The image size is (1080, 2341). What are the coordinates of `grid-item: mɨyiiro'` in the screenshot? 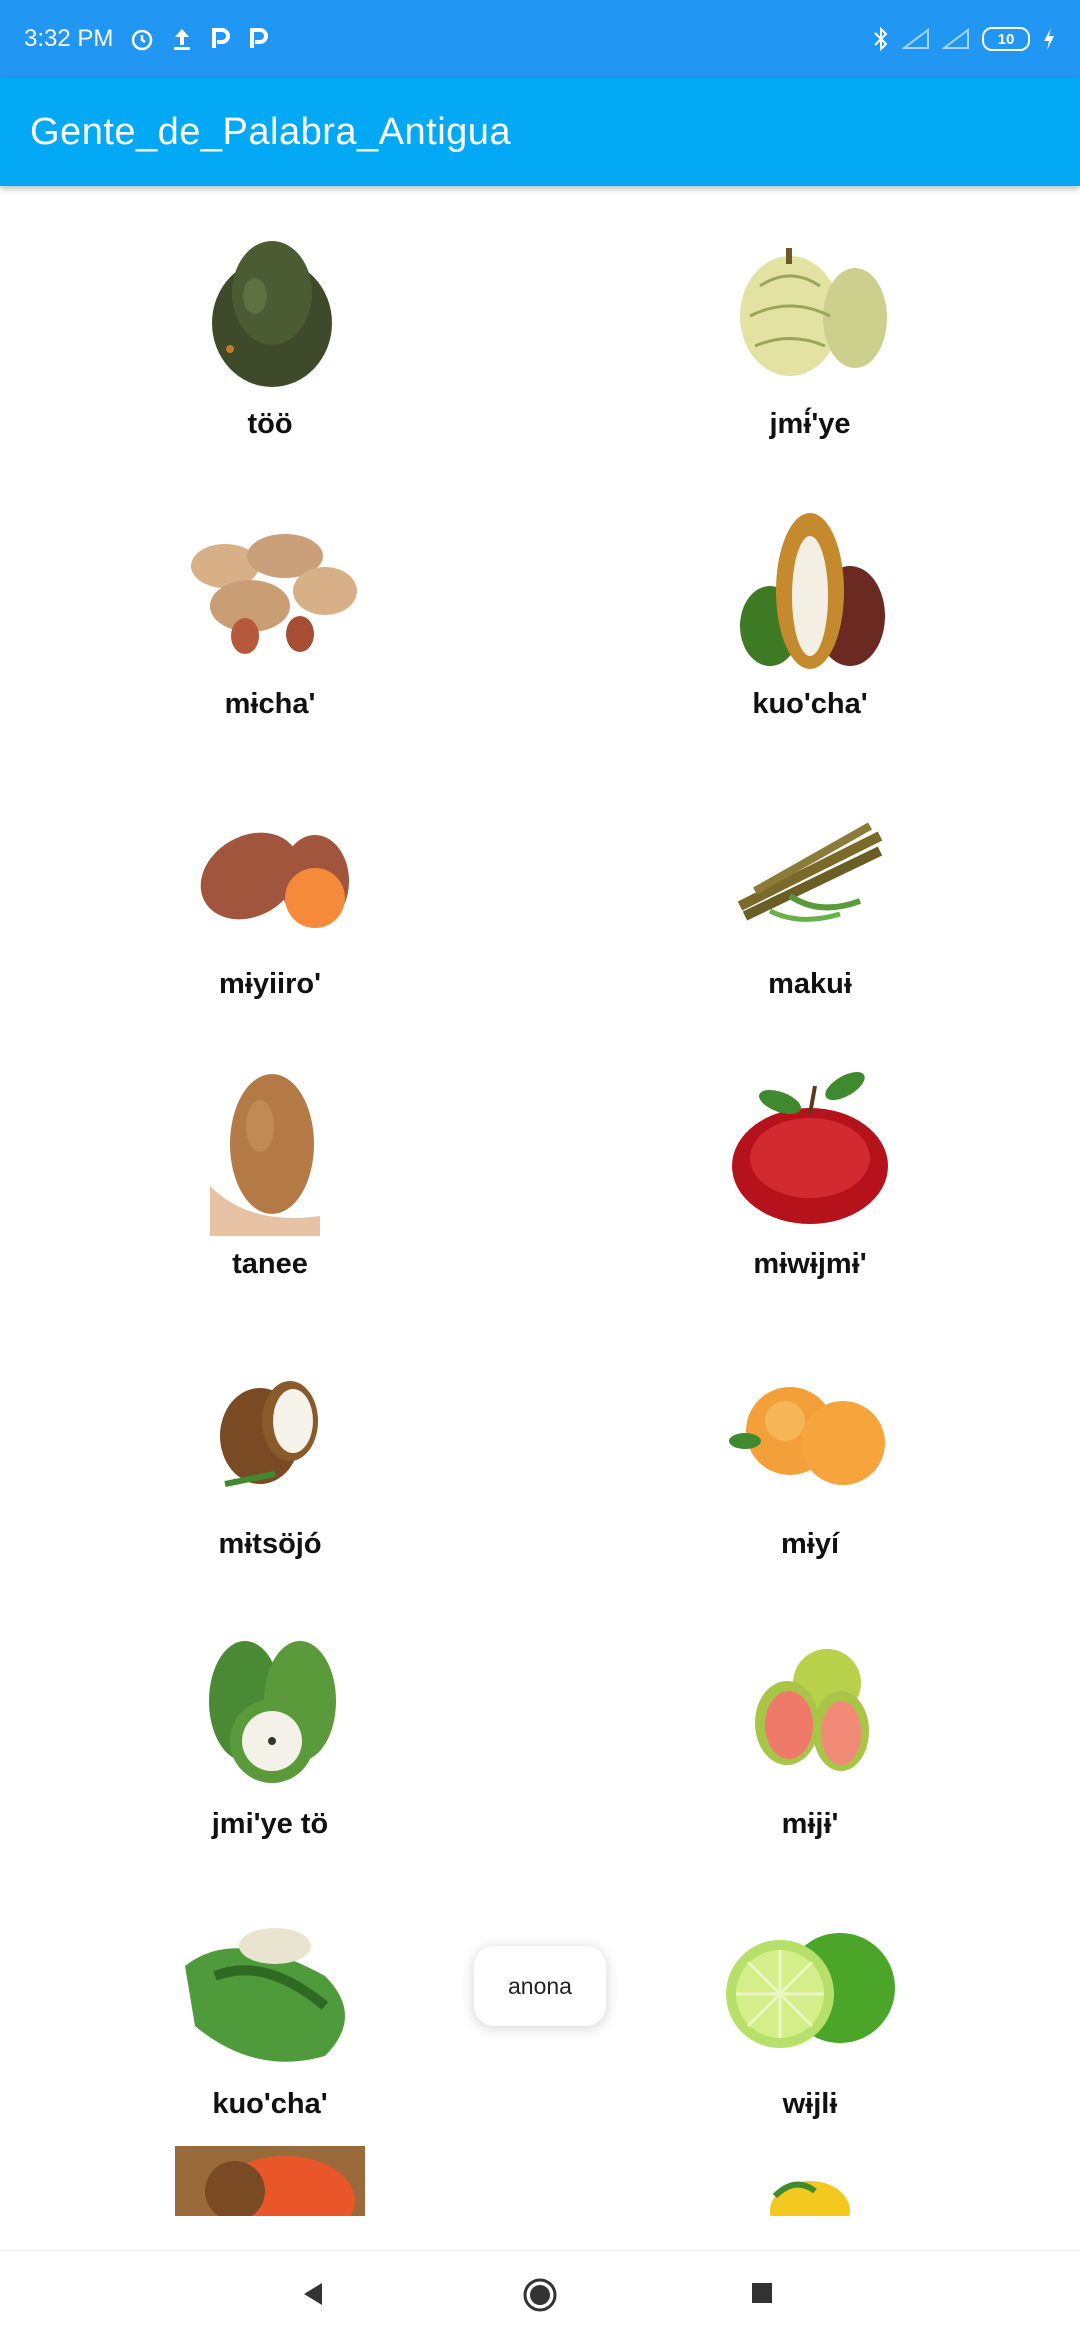 It's located at (270, 886).